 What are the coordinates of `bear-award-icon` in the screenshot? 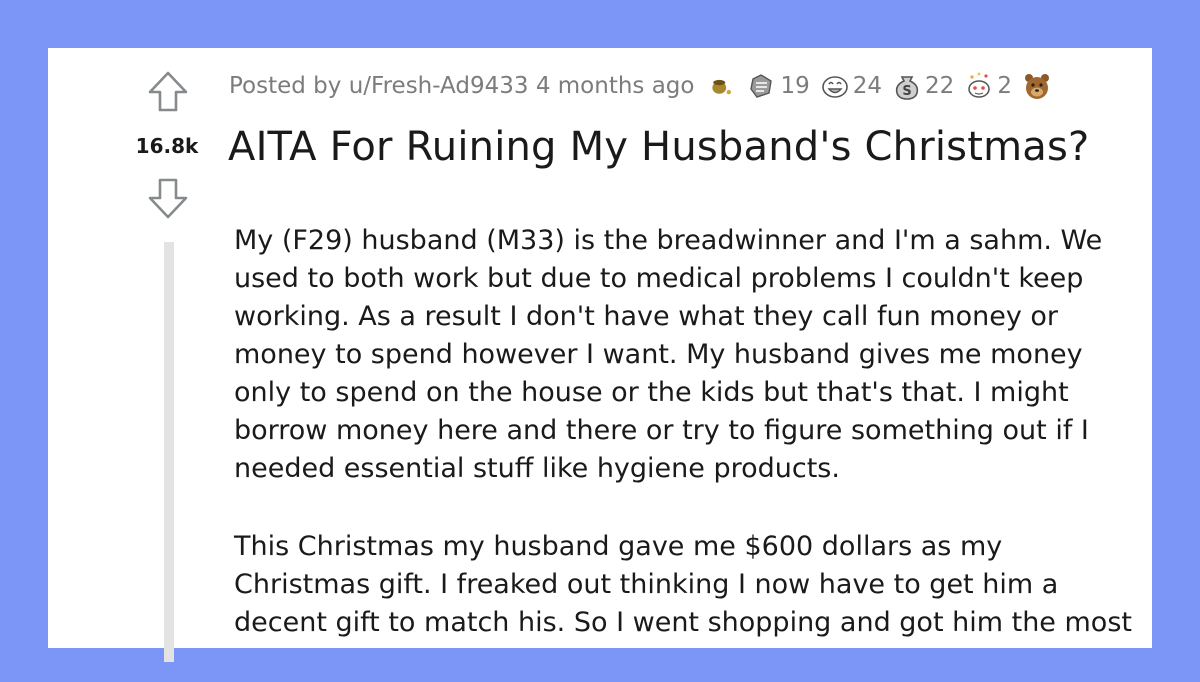 It's located at (1036, 86).